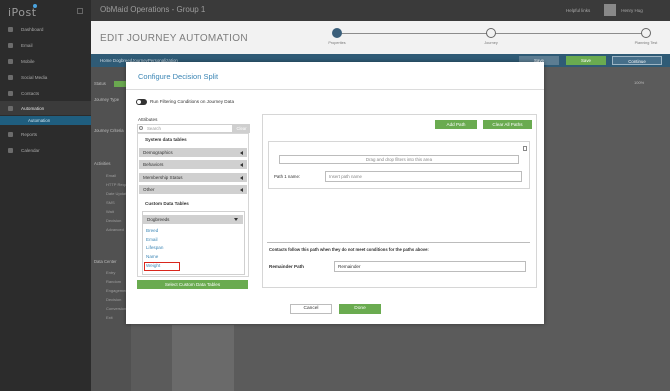 The width and height of the screenshot is (670, 391). What do you see at coordinates (10, 45) in the screenshot?
I see `email-icon` at bounding box center [10, 45].